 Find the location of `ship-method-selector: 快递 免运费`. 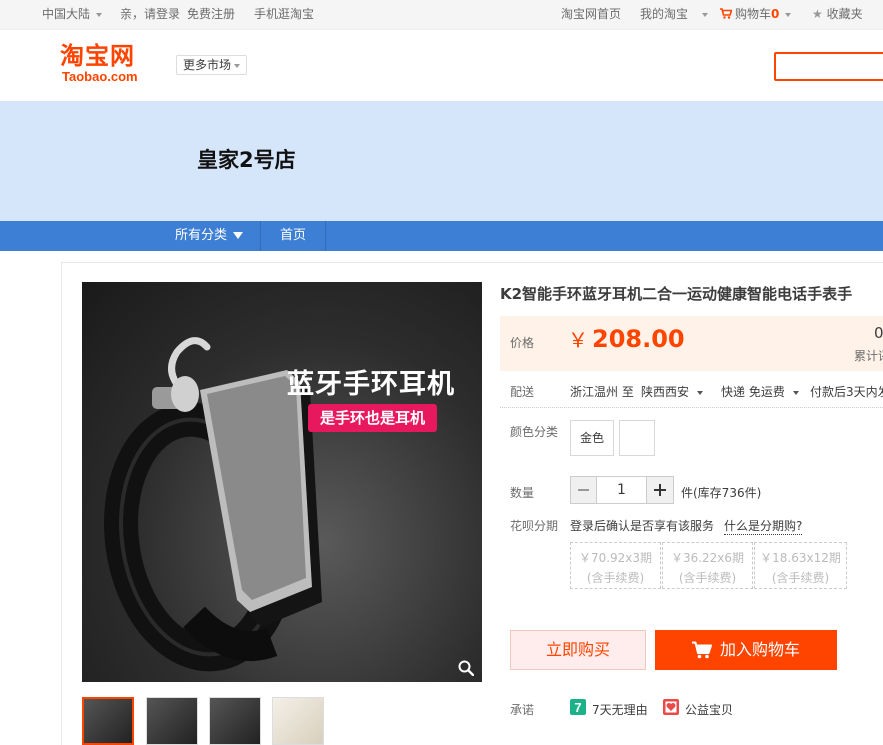

ship-method-selector: 快递 免运费 is located at coordinates (760, 391).